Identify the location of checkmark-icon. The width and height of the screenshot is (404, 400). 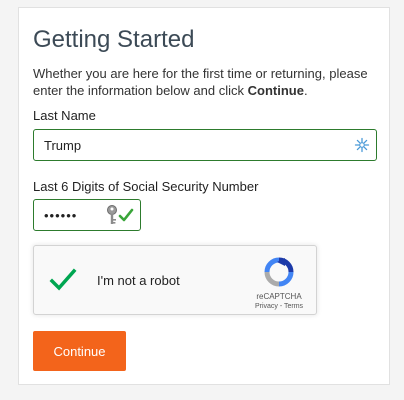
(63, 280).